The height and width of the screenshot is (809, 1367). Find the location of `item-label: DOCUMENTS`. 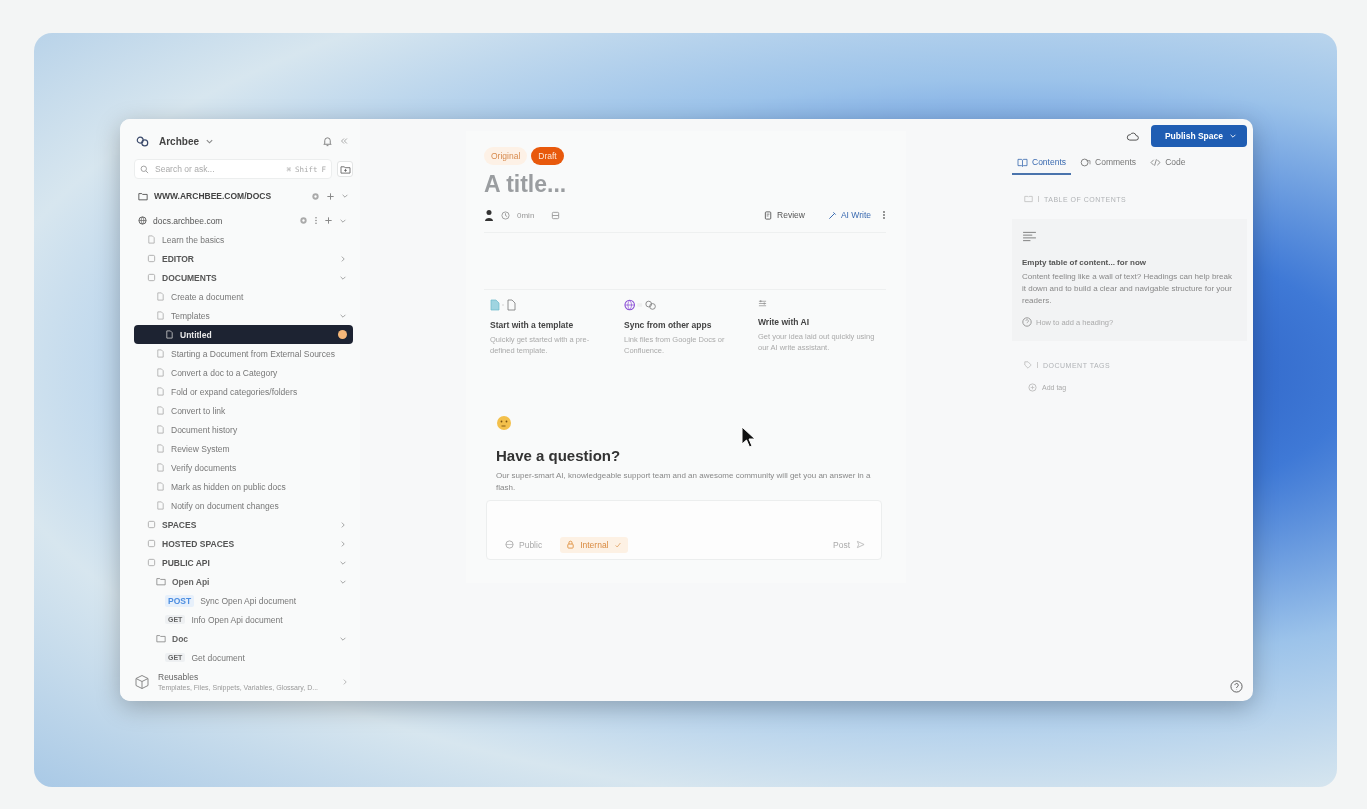

item-label: DOCUMENTS is located at coordinates (189, 277).